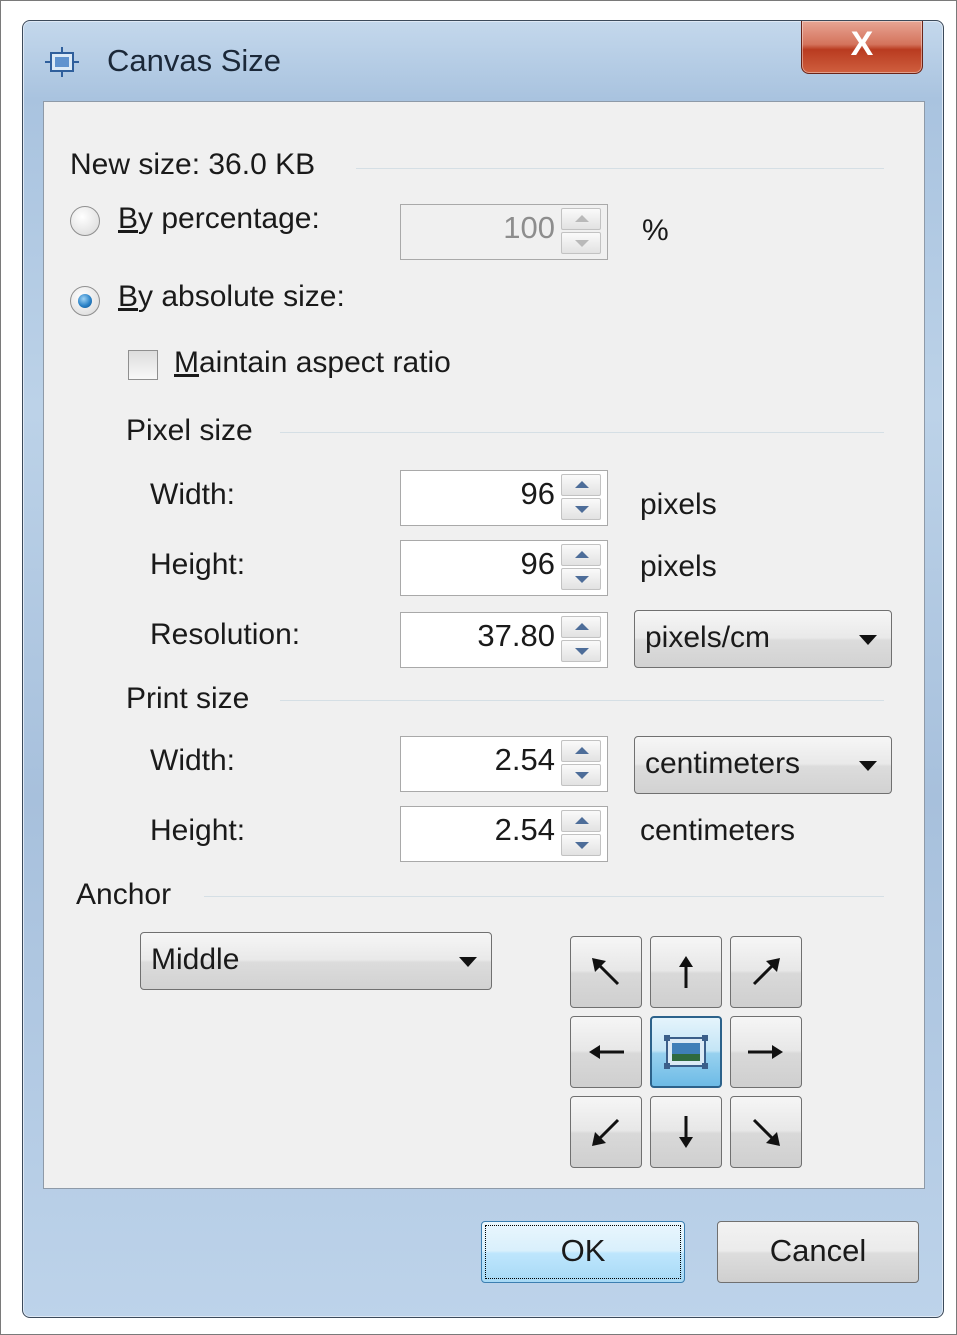 This screenshot has height=1335, width=957. What do you see at coordinates (708, 637) in the screenshot?
I see `resolution-unit-value: pixels/cm` at bounding box center [708, 637].